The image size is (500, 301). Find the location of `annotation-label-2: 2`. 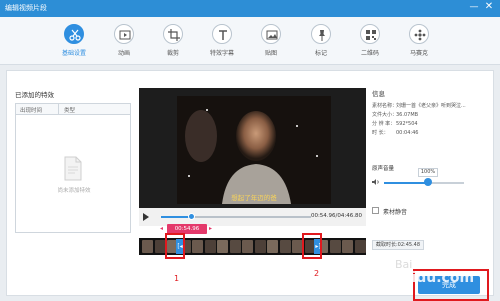

annotation-label-2: 2 is located at coordinates (317, 273).